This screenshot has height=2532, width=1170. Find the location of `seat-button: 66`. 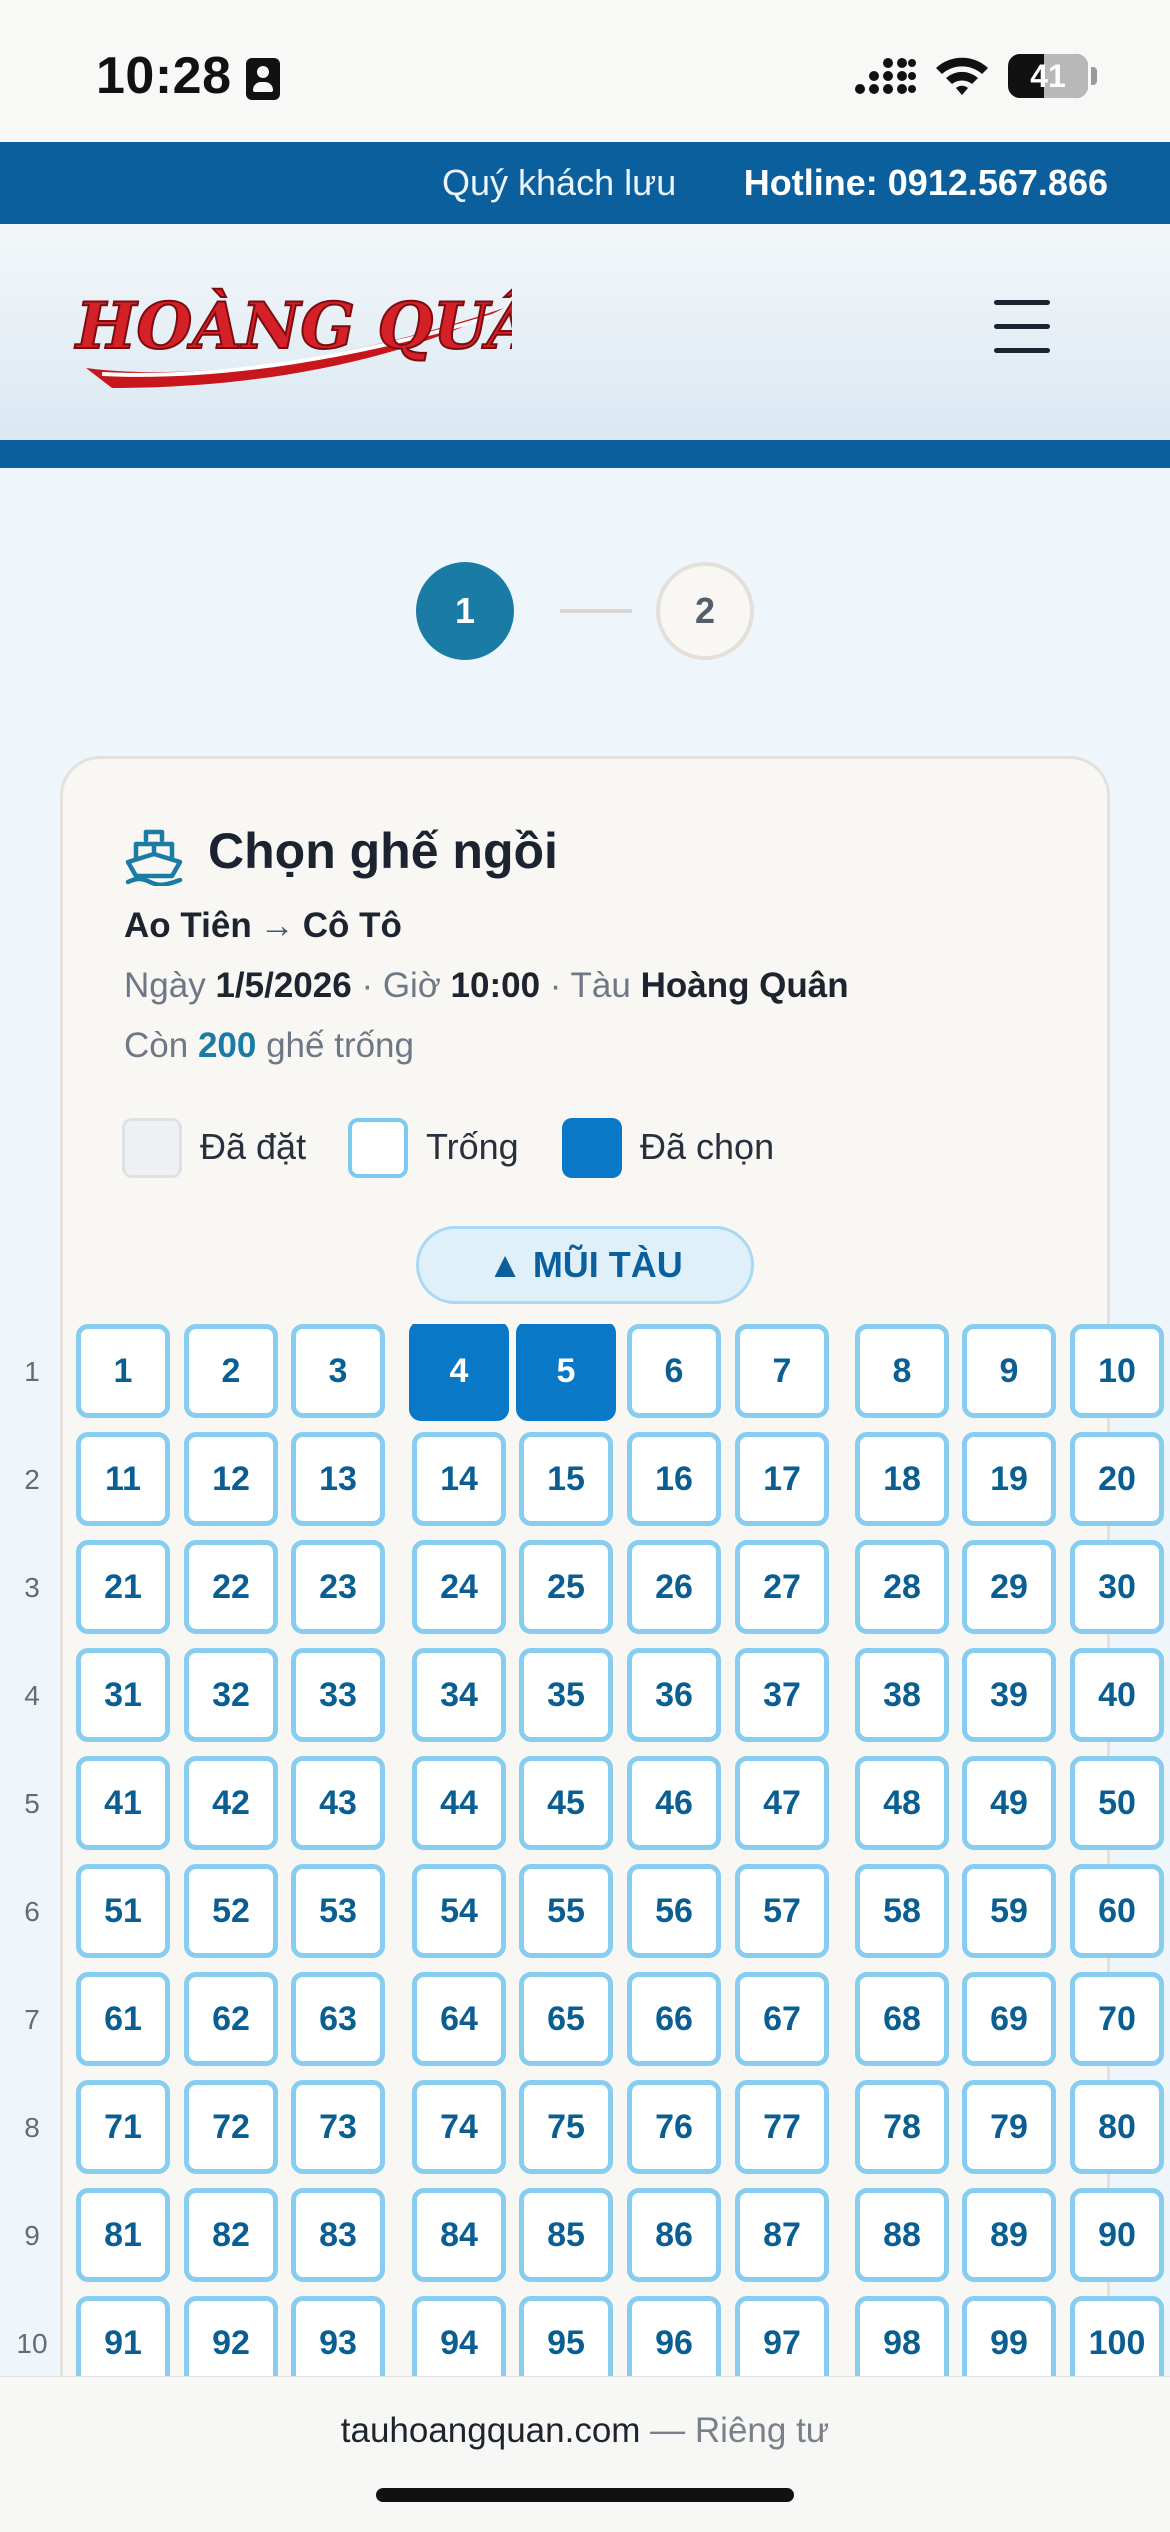

seat-button: 66 is located at coordinates (674, 2019).